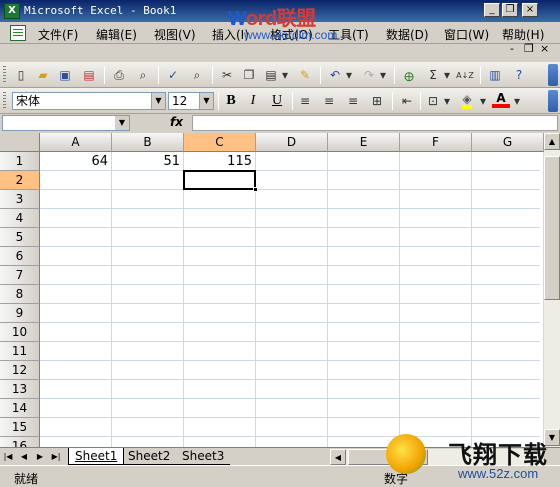 The width and height of the screenshot is (560, 487). What do you see at coordinates (20, 161) in the screenshot?
I see `row-header-1: 1` at bounding box center [20, 161].